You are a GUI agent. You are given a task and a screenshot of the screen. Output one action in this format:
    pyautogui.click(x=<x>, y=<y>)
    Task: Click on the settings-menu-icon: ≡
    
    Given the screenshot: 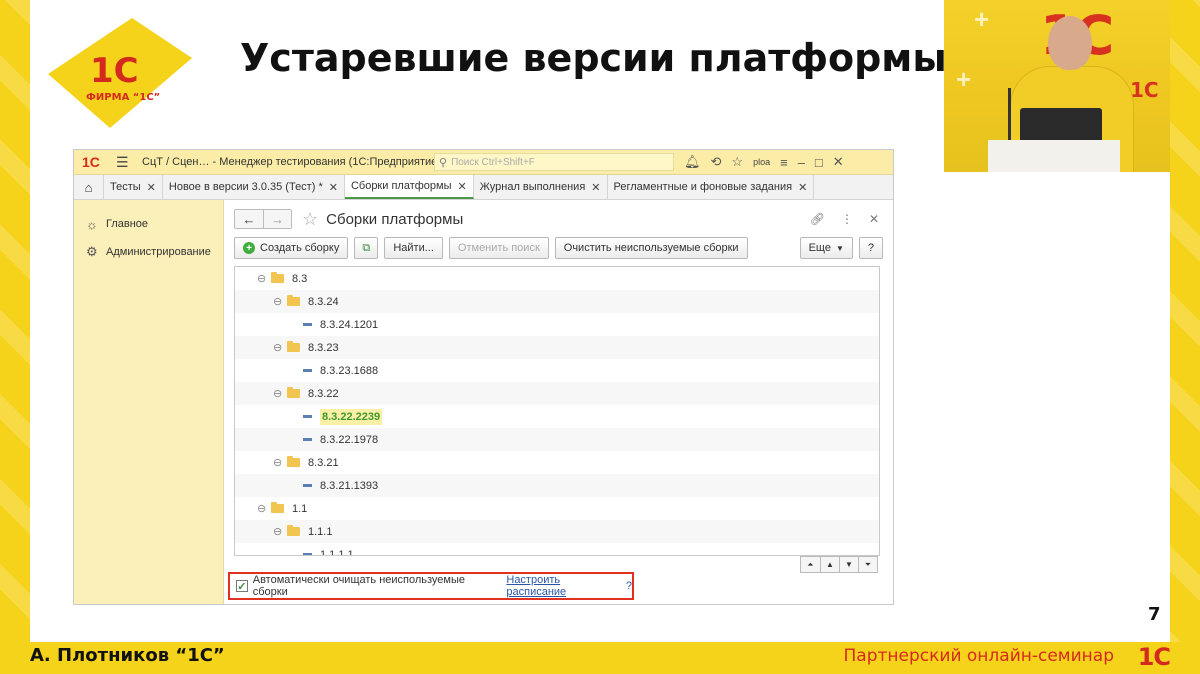 What is the action you would take?
    pyautogui.click(x=784, y=162)
    